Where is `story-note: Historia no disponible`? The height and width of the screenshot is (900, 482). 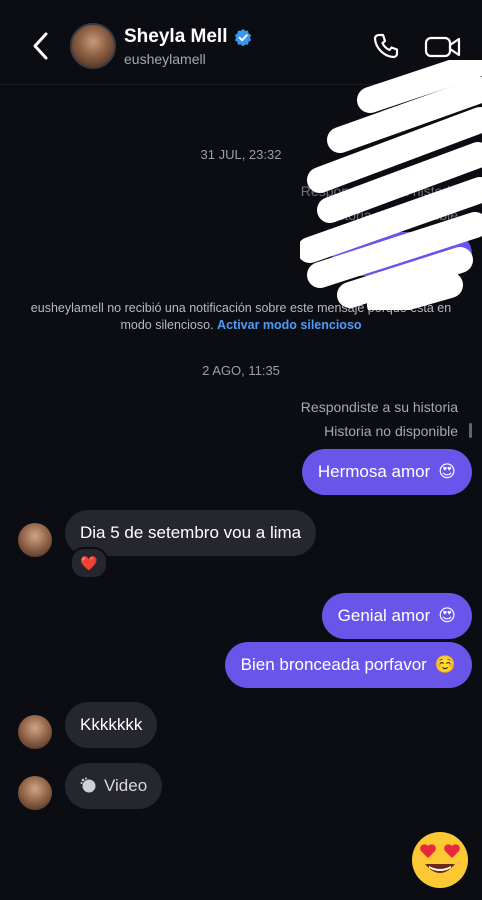
story-note: Historia no disponible is located at coordinates (391, 431).